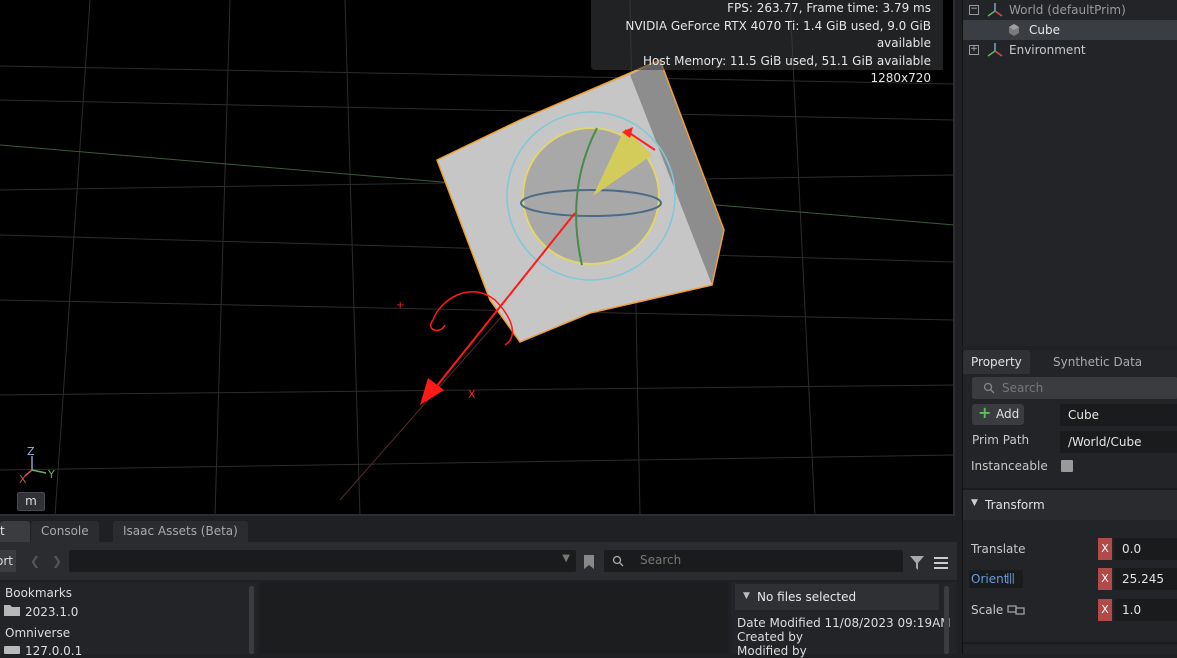 The height and width of the screenshot is (658, 1177). What do you see at coordinates (1070, 30) in the screenshot?
I see `tree-item-cube: Cube` at bounding box center [1070, 30].